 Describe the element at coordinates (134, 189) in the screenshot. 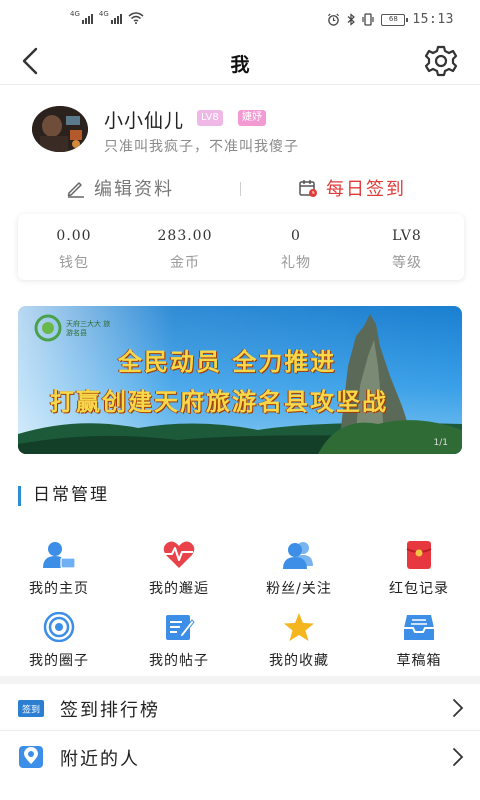

I see `edit-profile-label: 编辑资料` at that location.